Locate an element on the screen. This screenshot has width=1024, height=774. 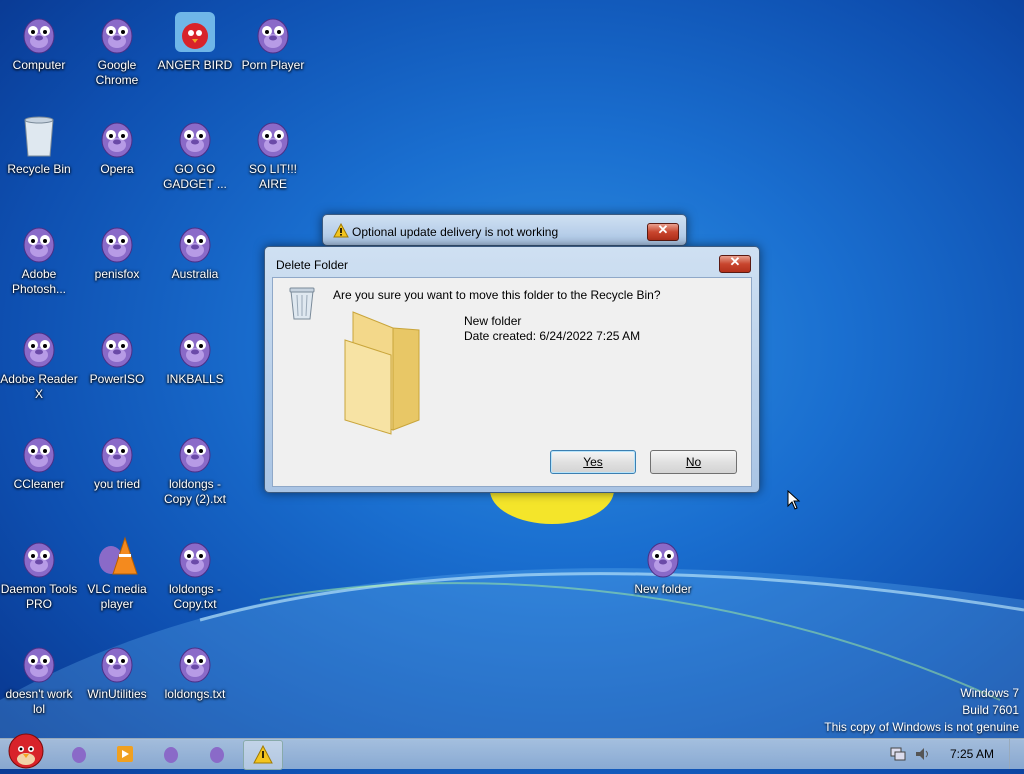
desktop-icon-inkballs: INKBALLS is located at coordinates (195, 354).